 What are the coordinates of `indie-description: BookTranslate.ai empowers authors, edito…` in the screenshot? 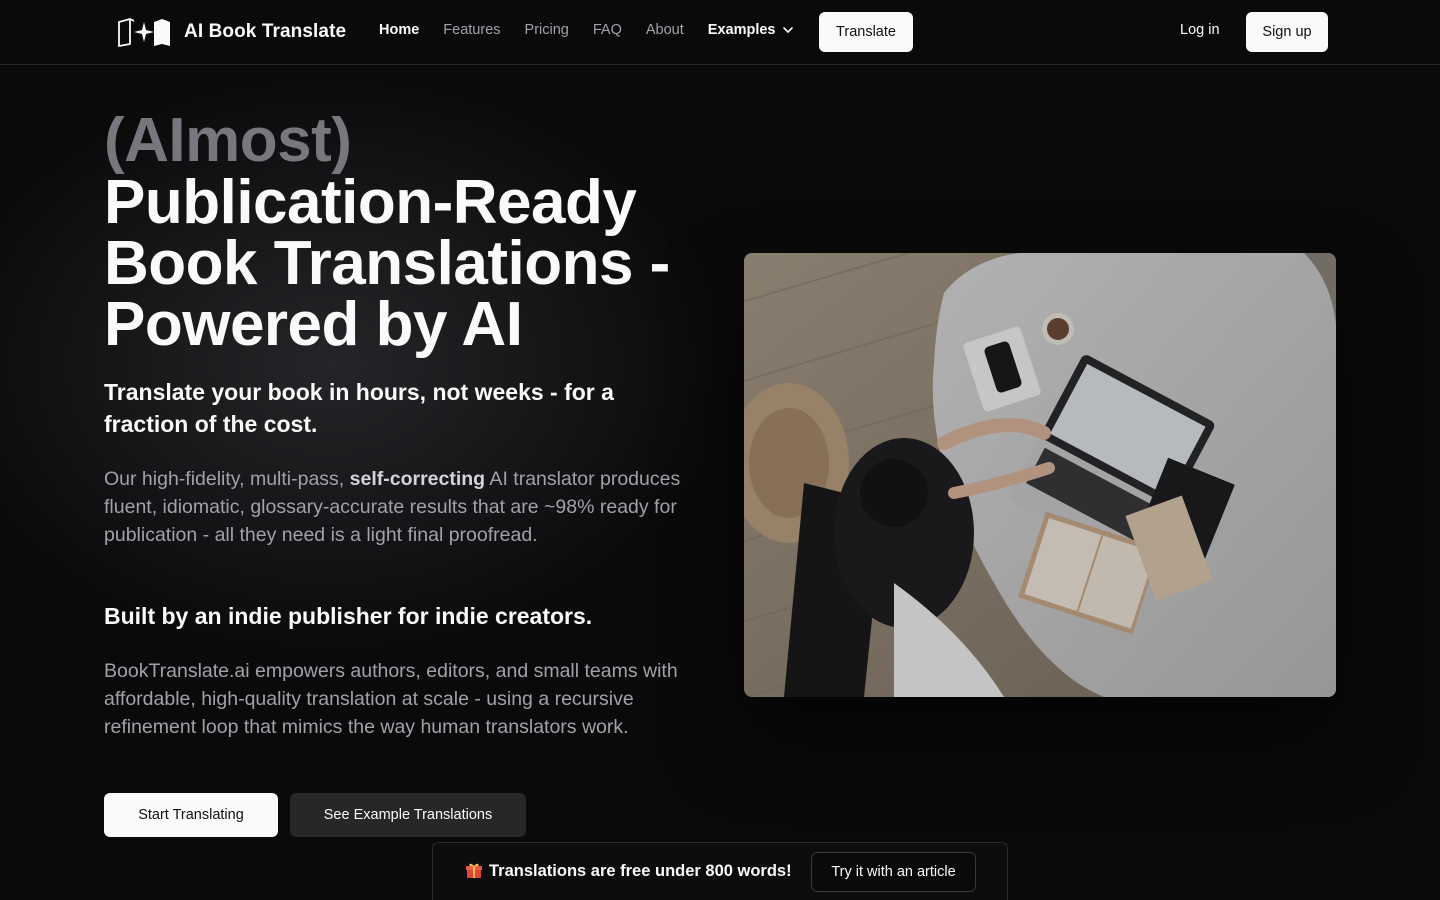 It's located at (391, 699).